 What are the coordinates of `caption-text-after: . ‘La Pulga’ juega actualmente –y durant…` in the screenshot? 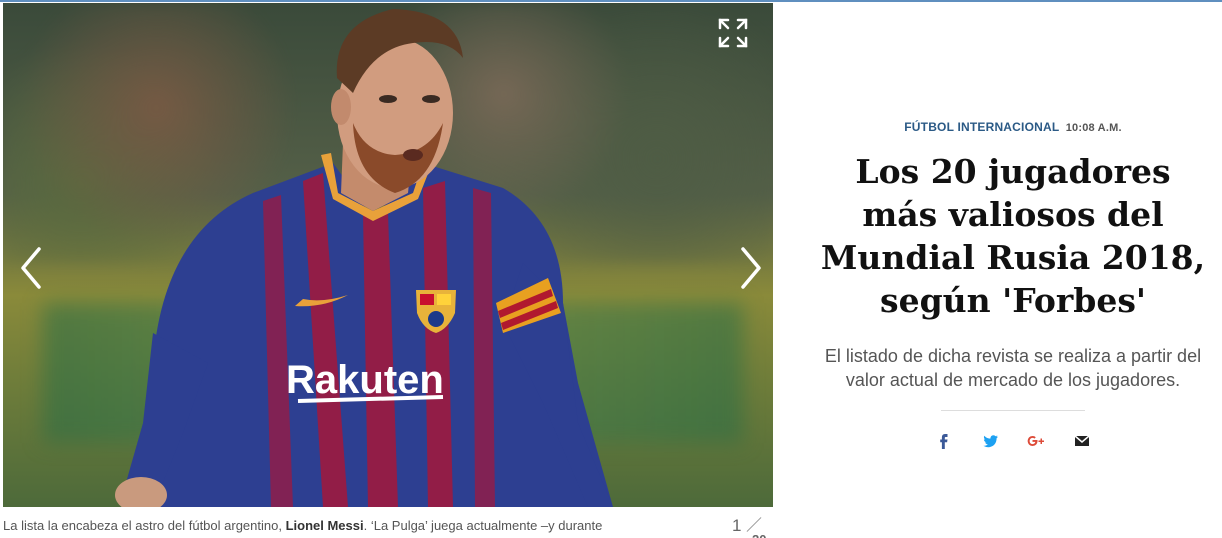 It's located at (483, 525).